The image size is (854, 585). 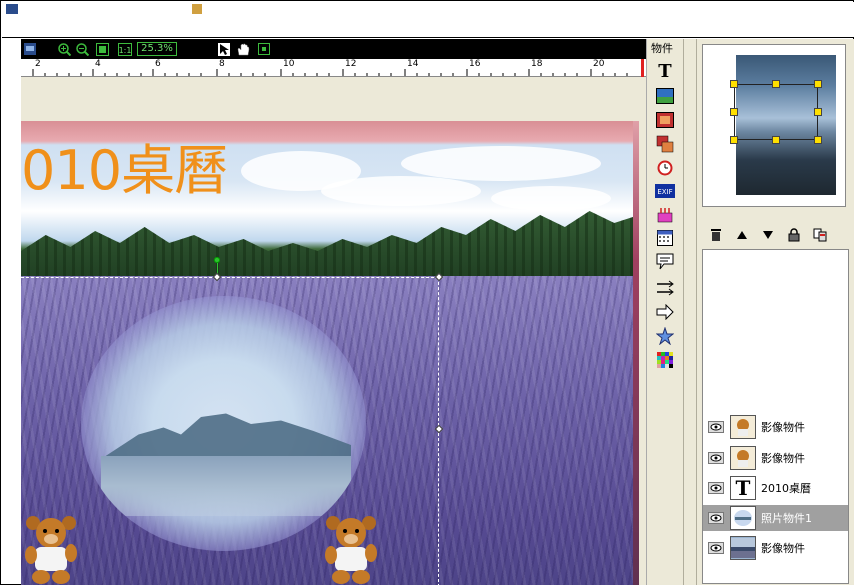 I want to click on layer-item: T 2010桌曆, so click(x=775, y=488).